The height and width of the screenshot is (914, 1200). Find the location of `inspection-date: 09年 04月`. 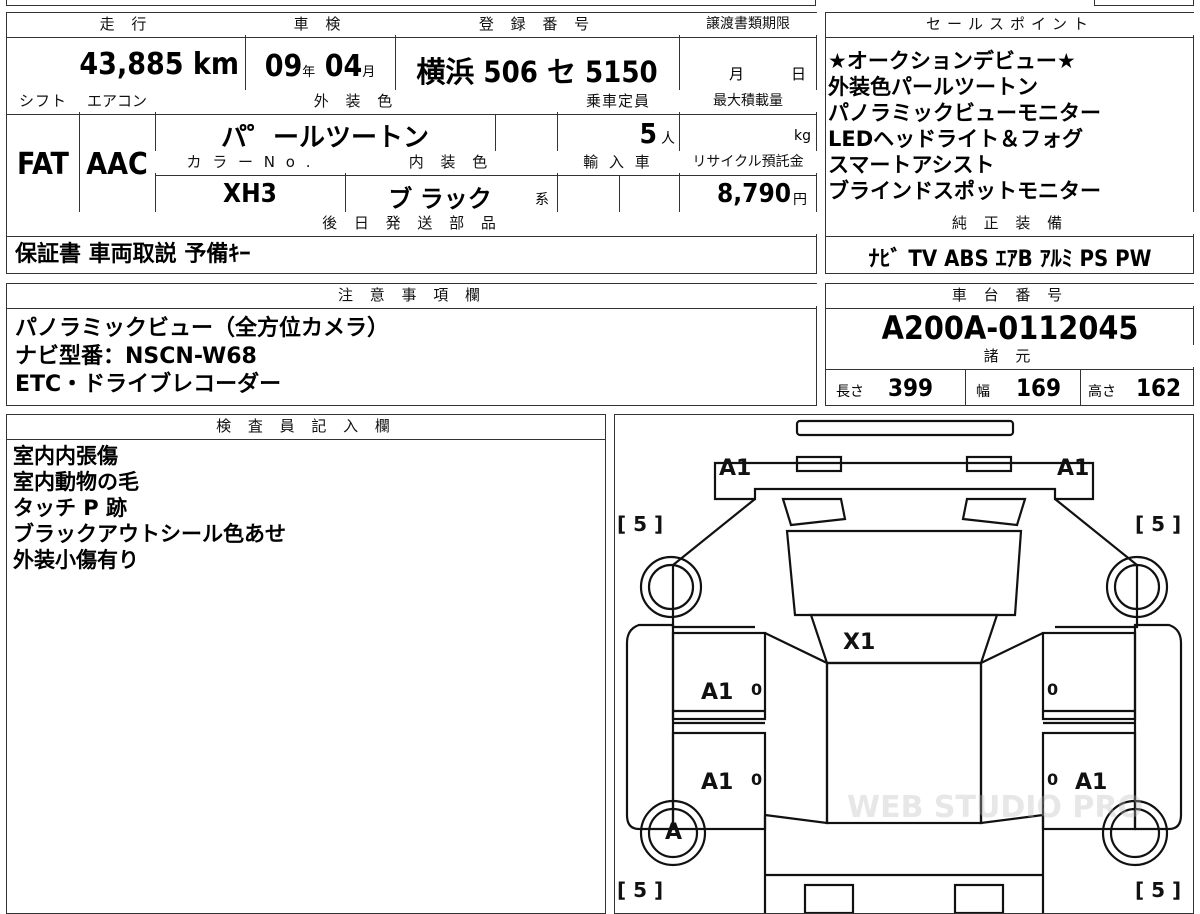

inspection-date: 09年 04月 is located at coordinates (320, 66).